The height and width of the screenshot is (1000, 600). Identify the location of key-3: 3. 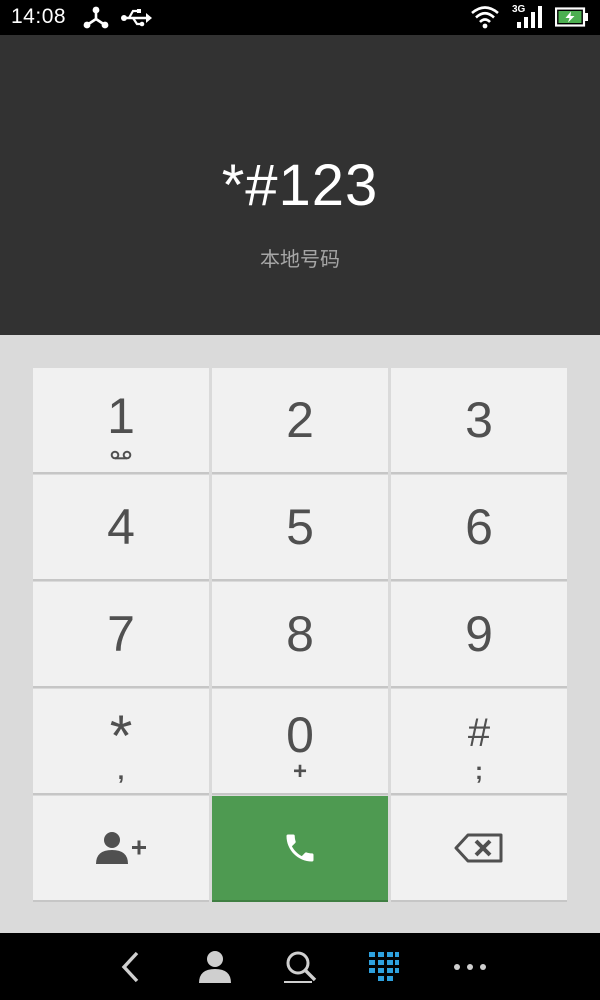
(479, 420).